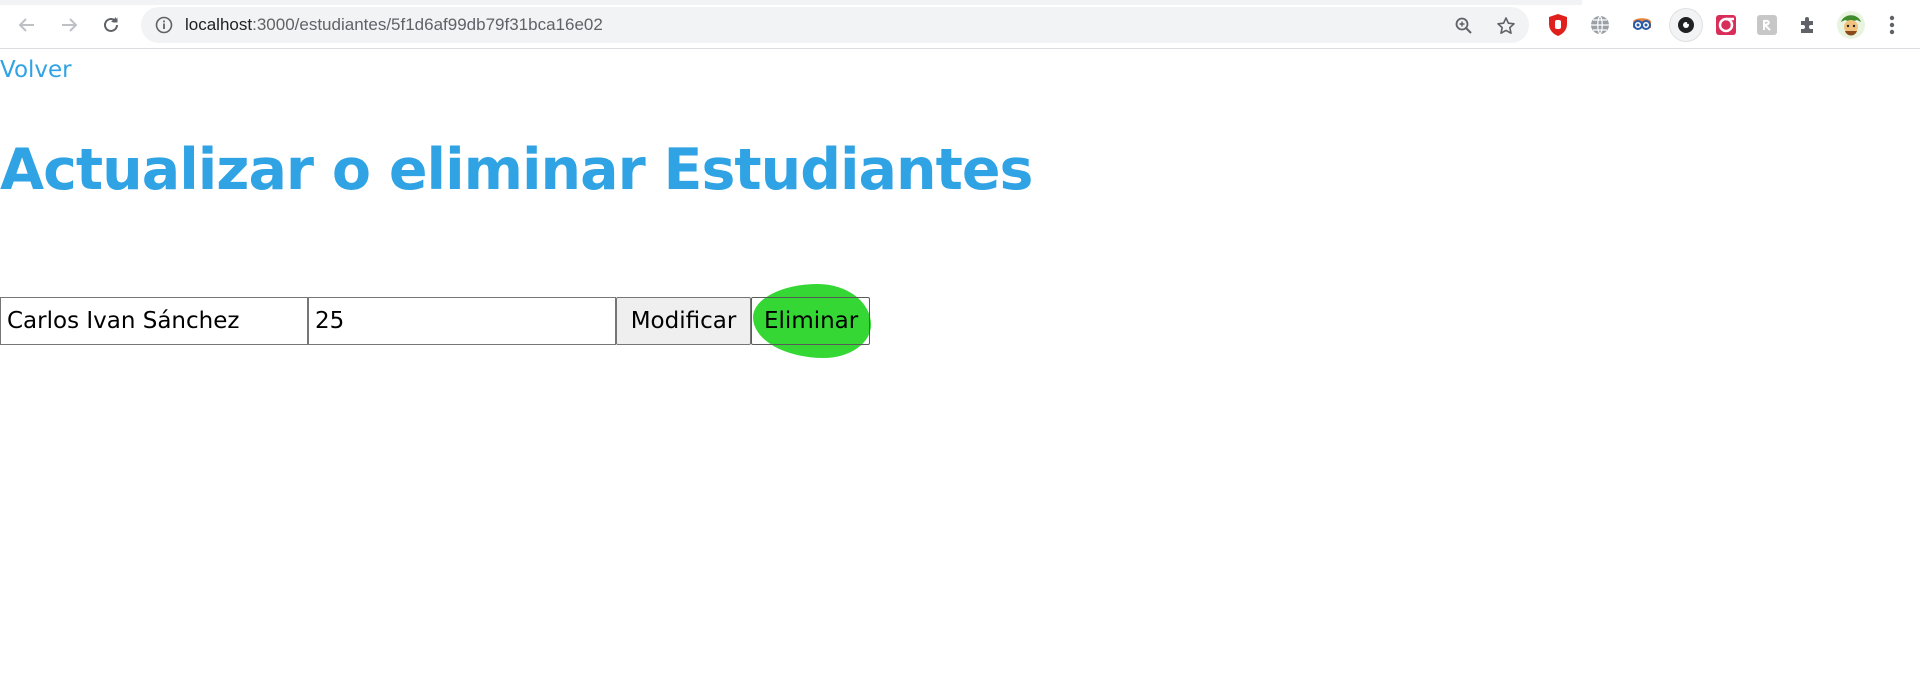  Describe the element at coordinates (1642, 25) in the screenshot. I see `goggles-icon` at that location.